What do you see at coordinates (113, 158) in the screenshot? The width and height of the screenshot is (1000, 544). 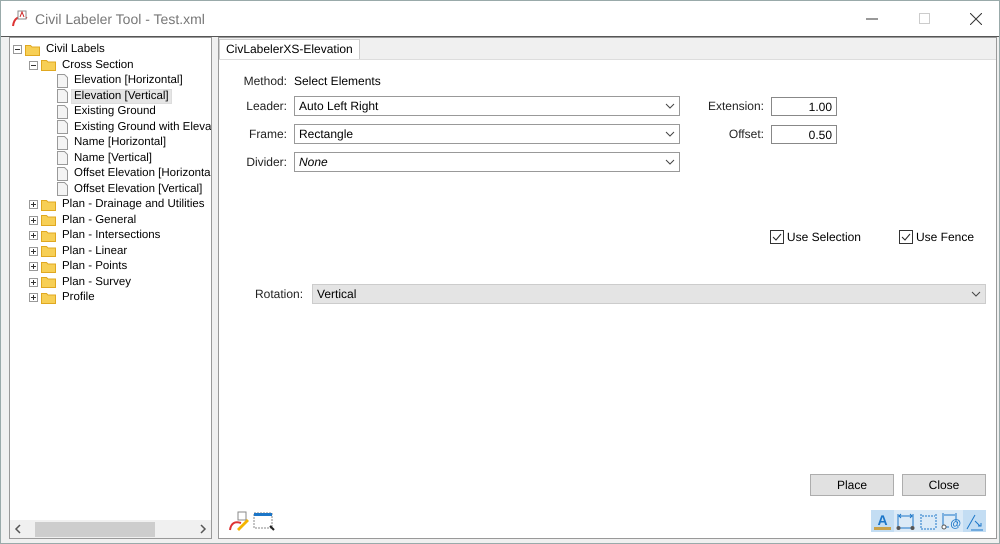 I see `tree-item: Name [Vertical]` at bounding box center [113, 158].